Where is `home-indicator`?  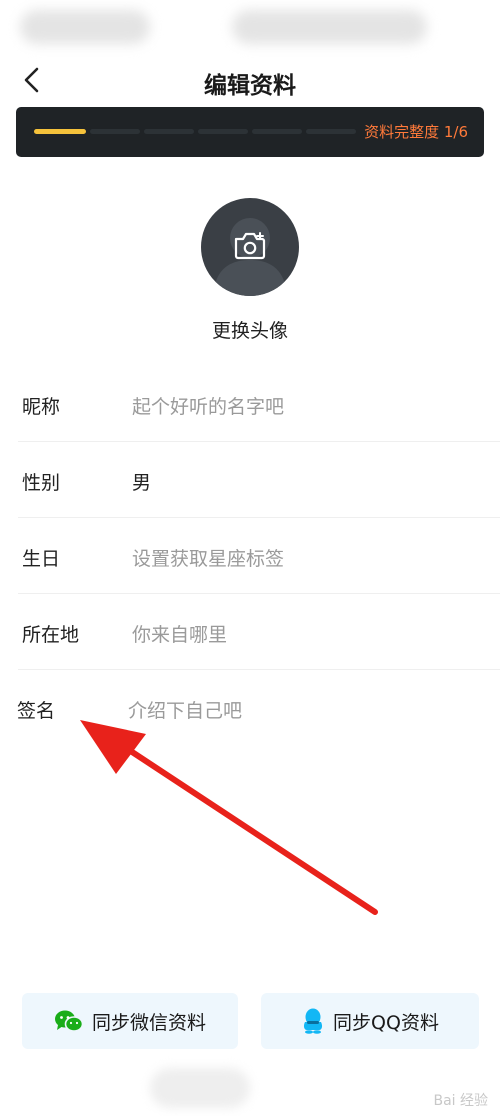
home-indicator is located at coordinates (200, 1088).